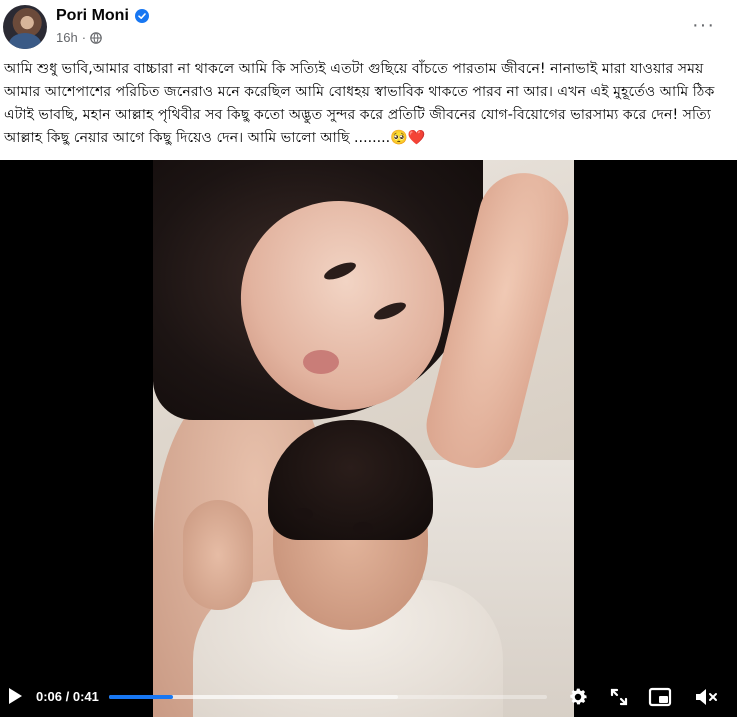  What do you see at coordinates (703, 25) in the screenshot?
I see `more-options-button: ···` at bounding box center [703, 25].